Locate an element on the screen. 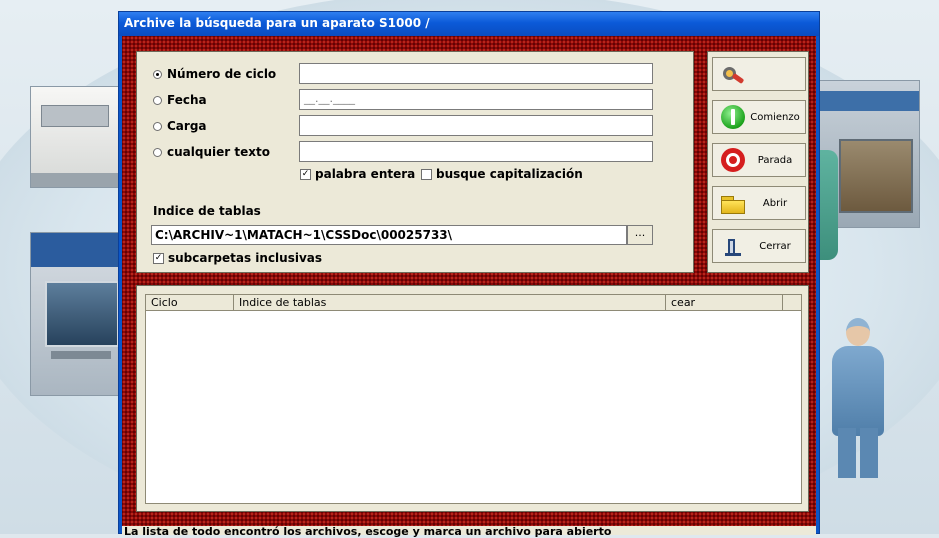 This screenshot has width=939, height=538. nurse-figure-image is located at coordinates (857, 398).